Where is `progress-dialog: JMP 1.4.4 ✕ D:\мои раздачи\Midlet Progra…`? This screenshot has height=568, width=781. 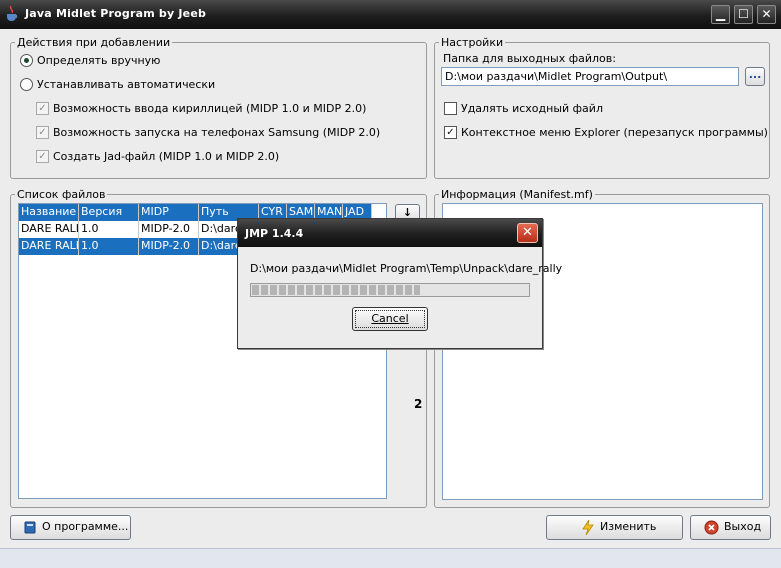 progress-dialog: JMP 1.4.4 ✕ D:\мои раздачи\Midlet Progra… is located at coordinates (399, 283).